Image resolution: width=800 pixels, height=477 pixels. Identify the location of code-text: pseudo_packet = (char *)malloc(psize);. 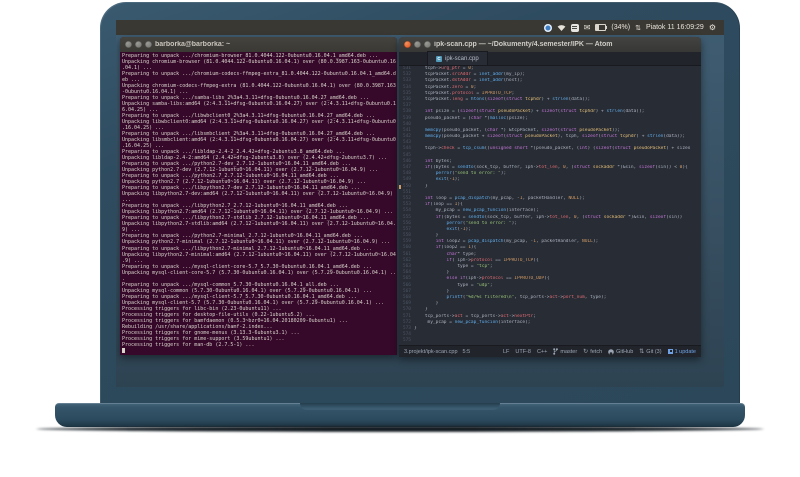
(471, 118).